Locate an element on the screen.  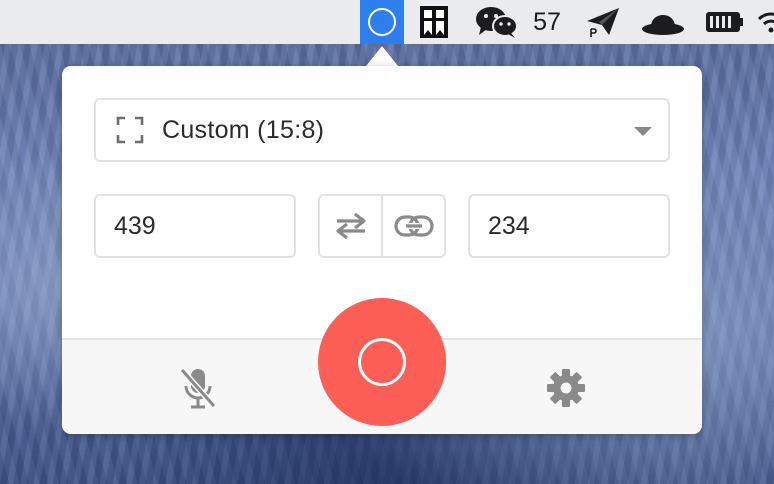
kindle-menubar-button is located at coordinates (434, 22).